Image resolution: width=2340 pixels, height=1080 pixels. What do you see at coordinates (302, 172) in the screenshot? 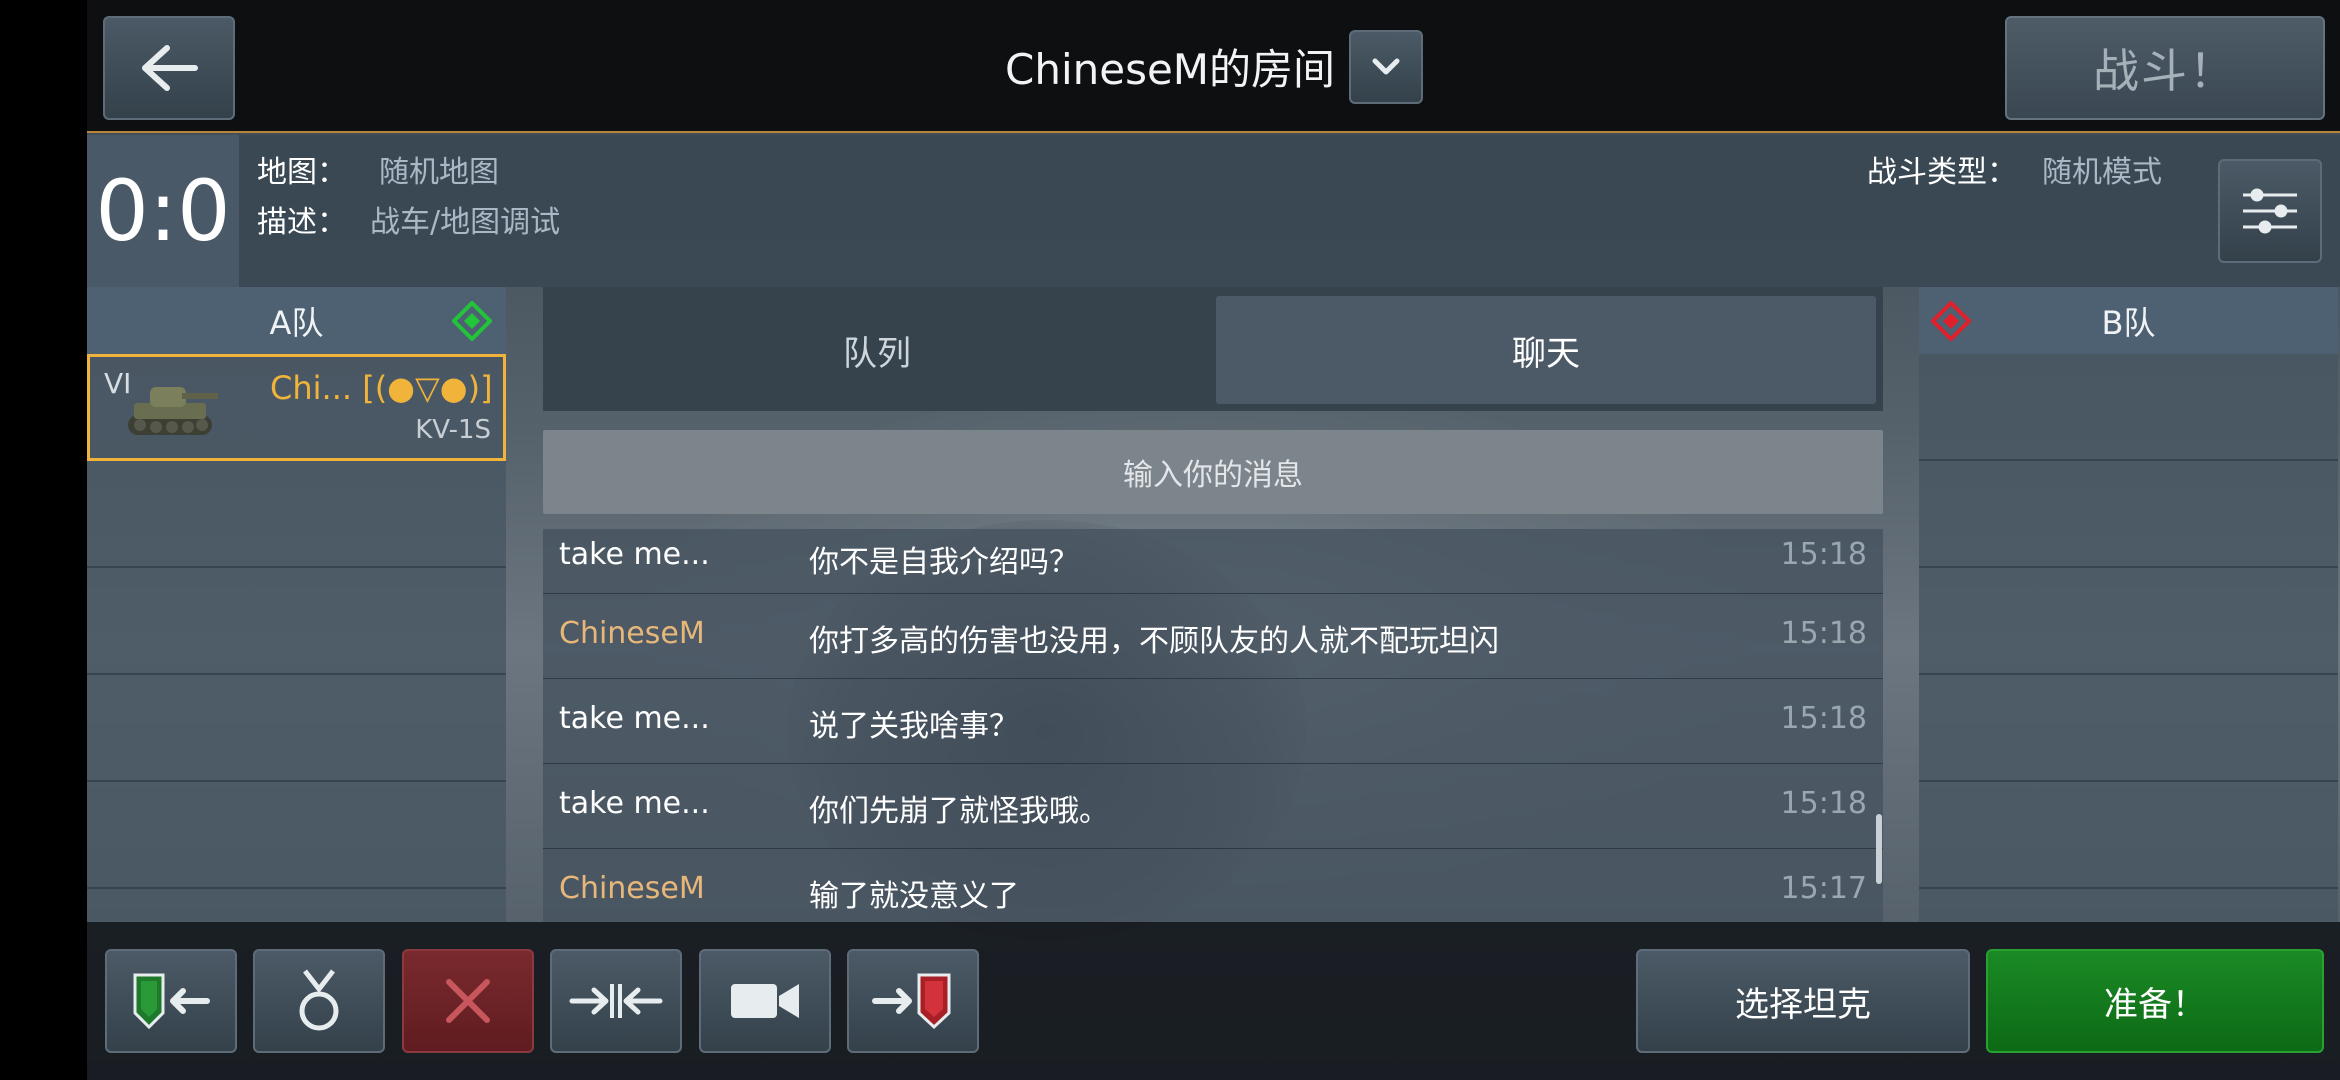
I see `map-label: 地图：` at bounding box center [302, 172].